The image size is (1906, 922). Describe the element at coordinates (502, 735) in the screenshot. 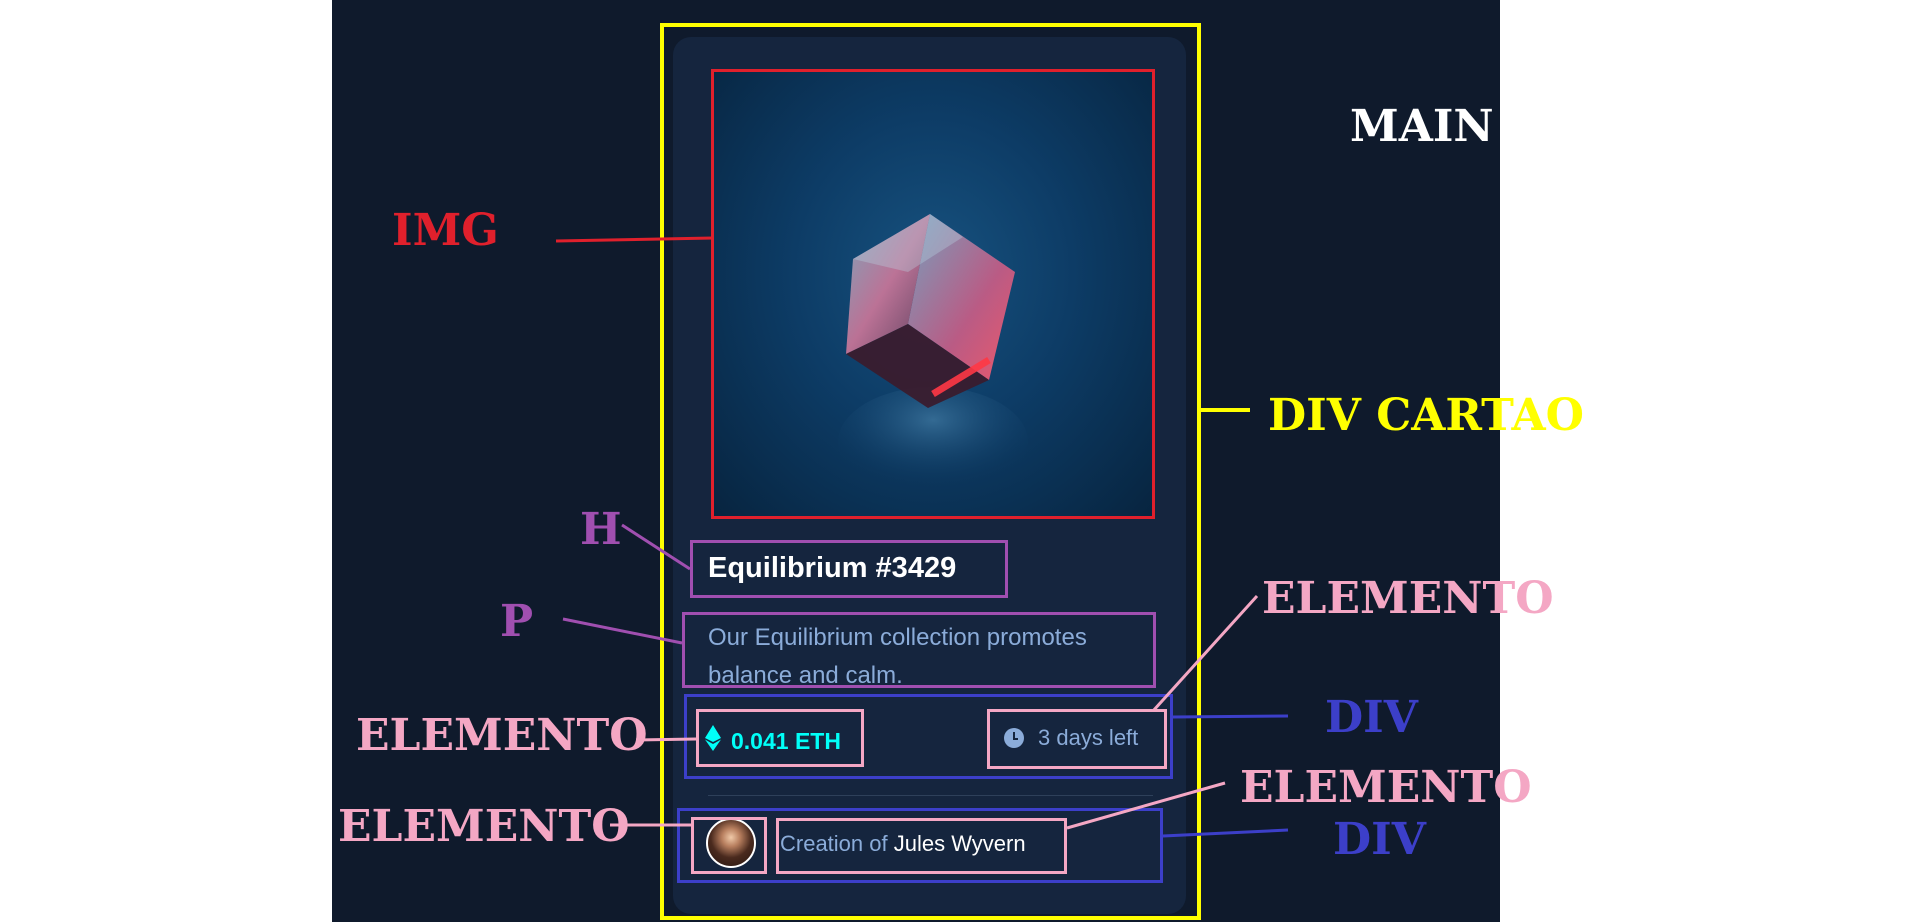

I see `elemento-price-label: ELEMENTO` at that location.